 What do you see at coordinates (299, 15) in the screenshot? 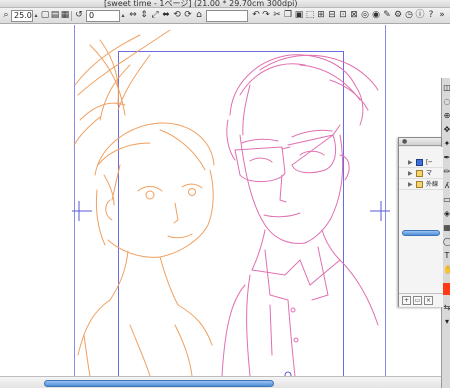
I see `paste-icon: ▣` at bounding box center [299, 15].